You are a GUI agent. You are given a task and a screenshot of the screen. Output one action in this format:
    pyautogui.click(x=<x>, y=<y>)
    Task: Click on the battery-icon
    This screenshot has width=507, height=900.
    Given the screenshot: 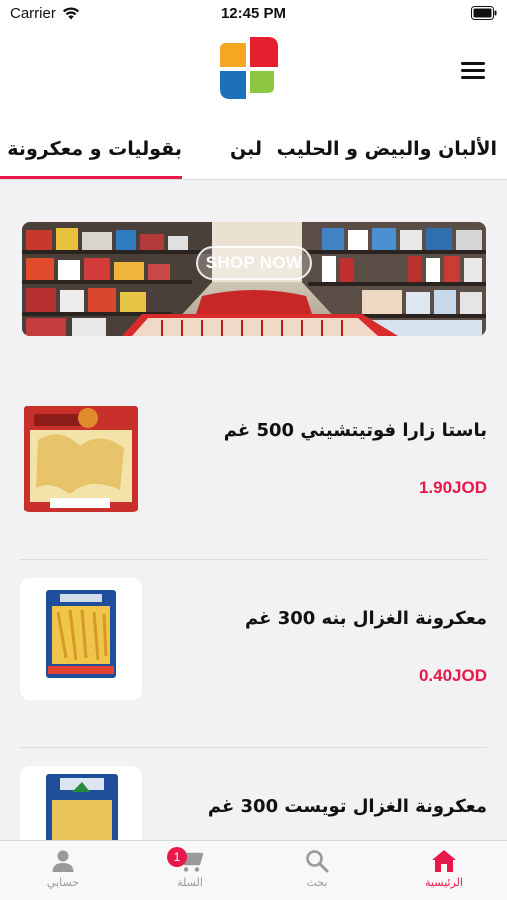 What is the action you would take?
    pyautogui.click(x=484, y=13)
    